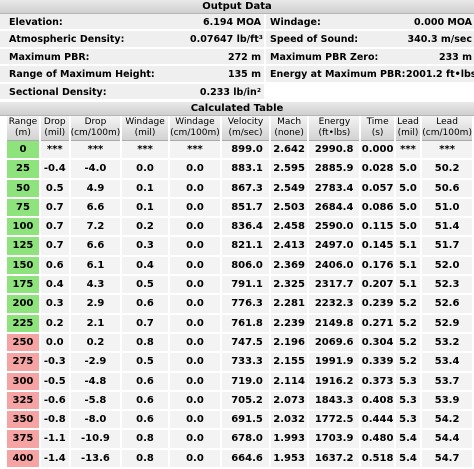 This screenshot has height=469, width=474. What do you see at coordinates (245, 189) in the screenshot?
I see `table-cell: 867.3` at bounding box center [245, 189].